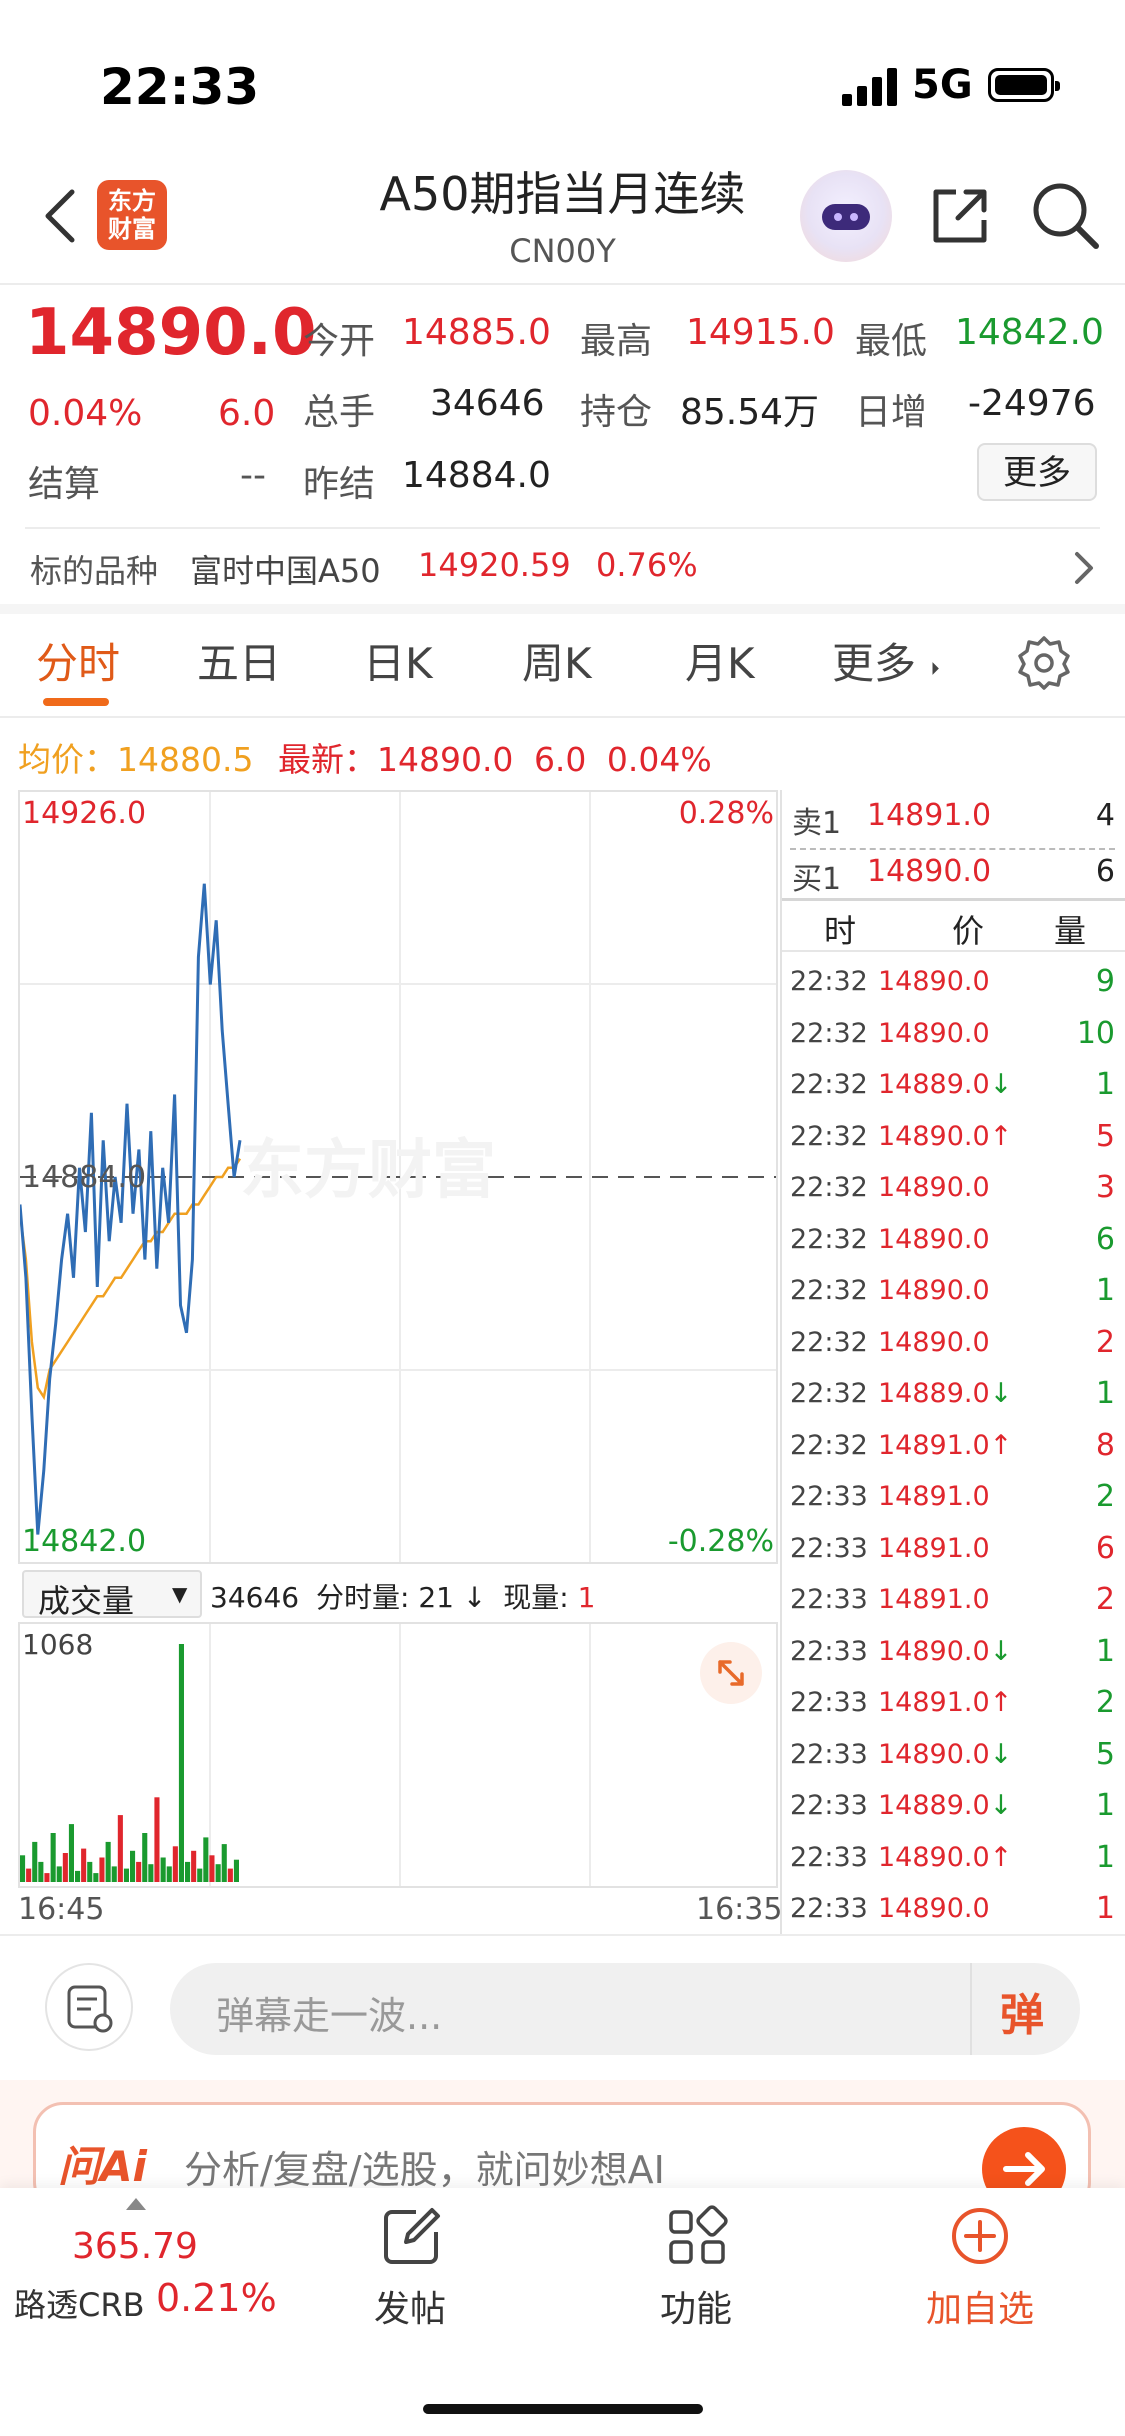 This screenshot has width=1125, height=2436. Describe the element at coordinates (85, 413) in the screenshot. I see `change-pct: 0.04%` at that location.